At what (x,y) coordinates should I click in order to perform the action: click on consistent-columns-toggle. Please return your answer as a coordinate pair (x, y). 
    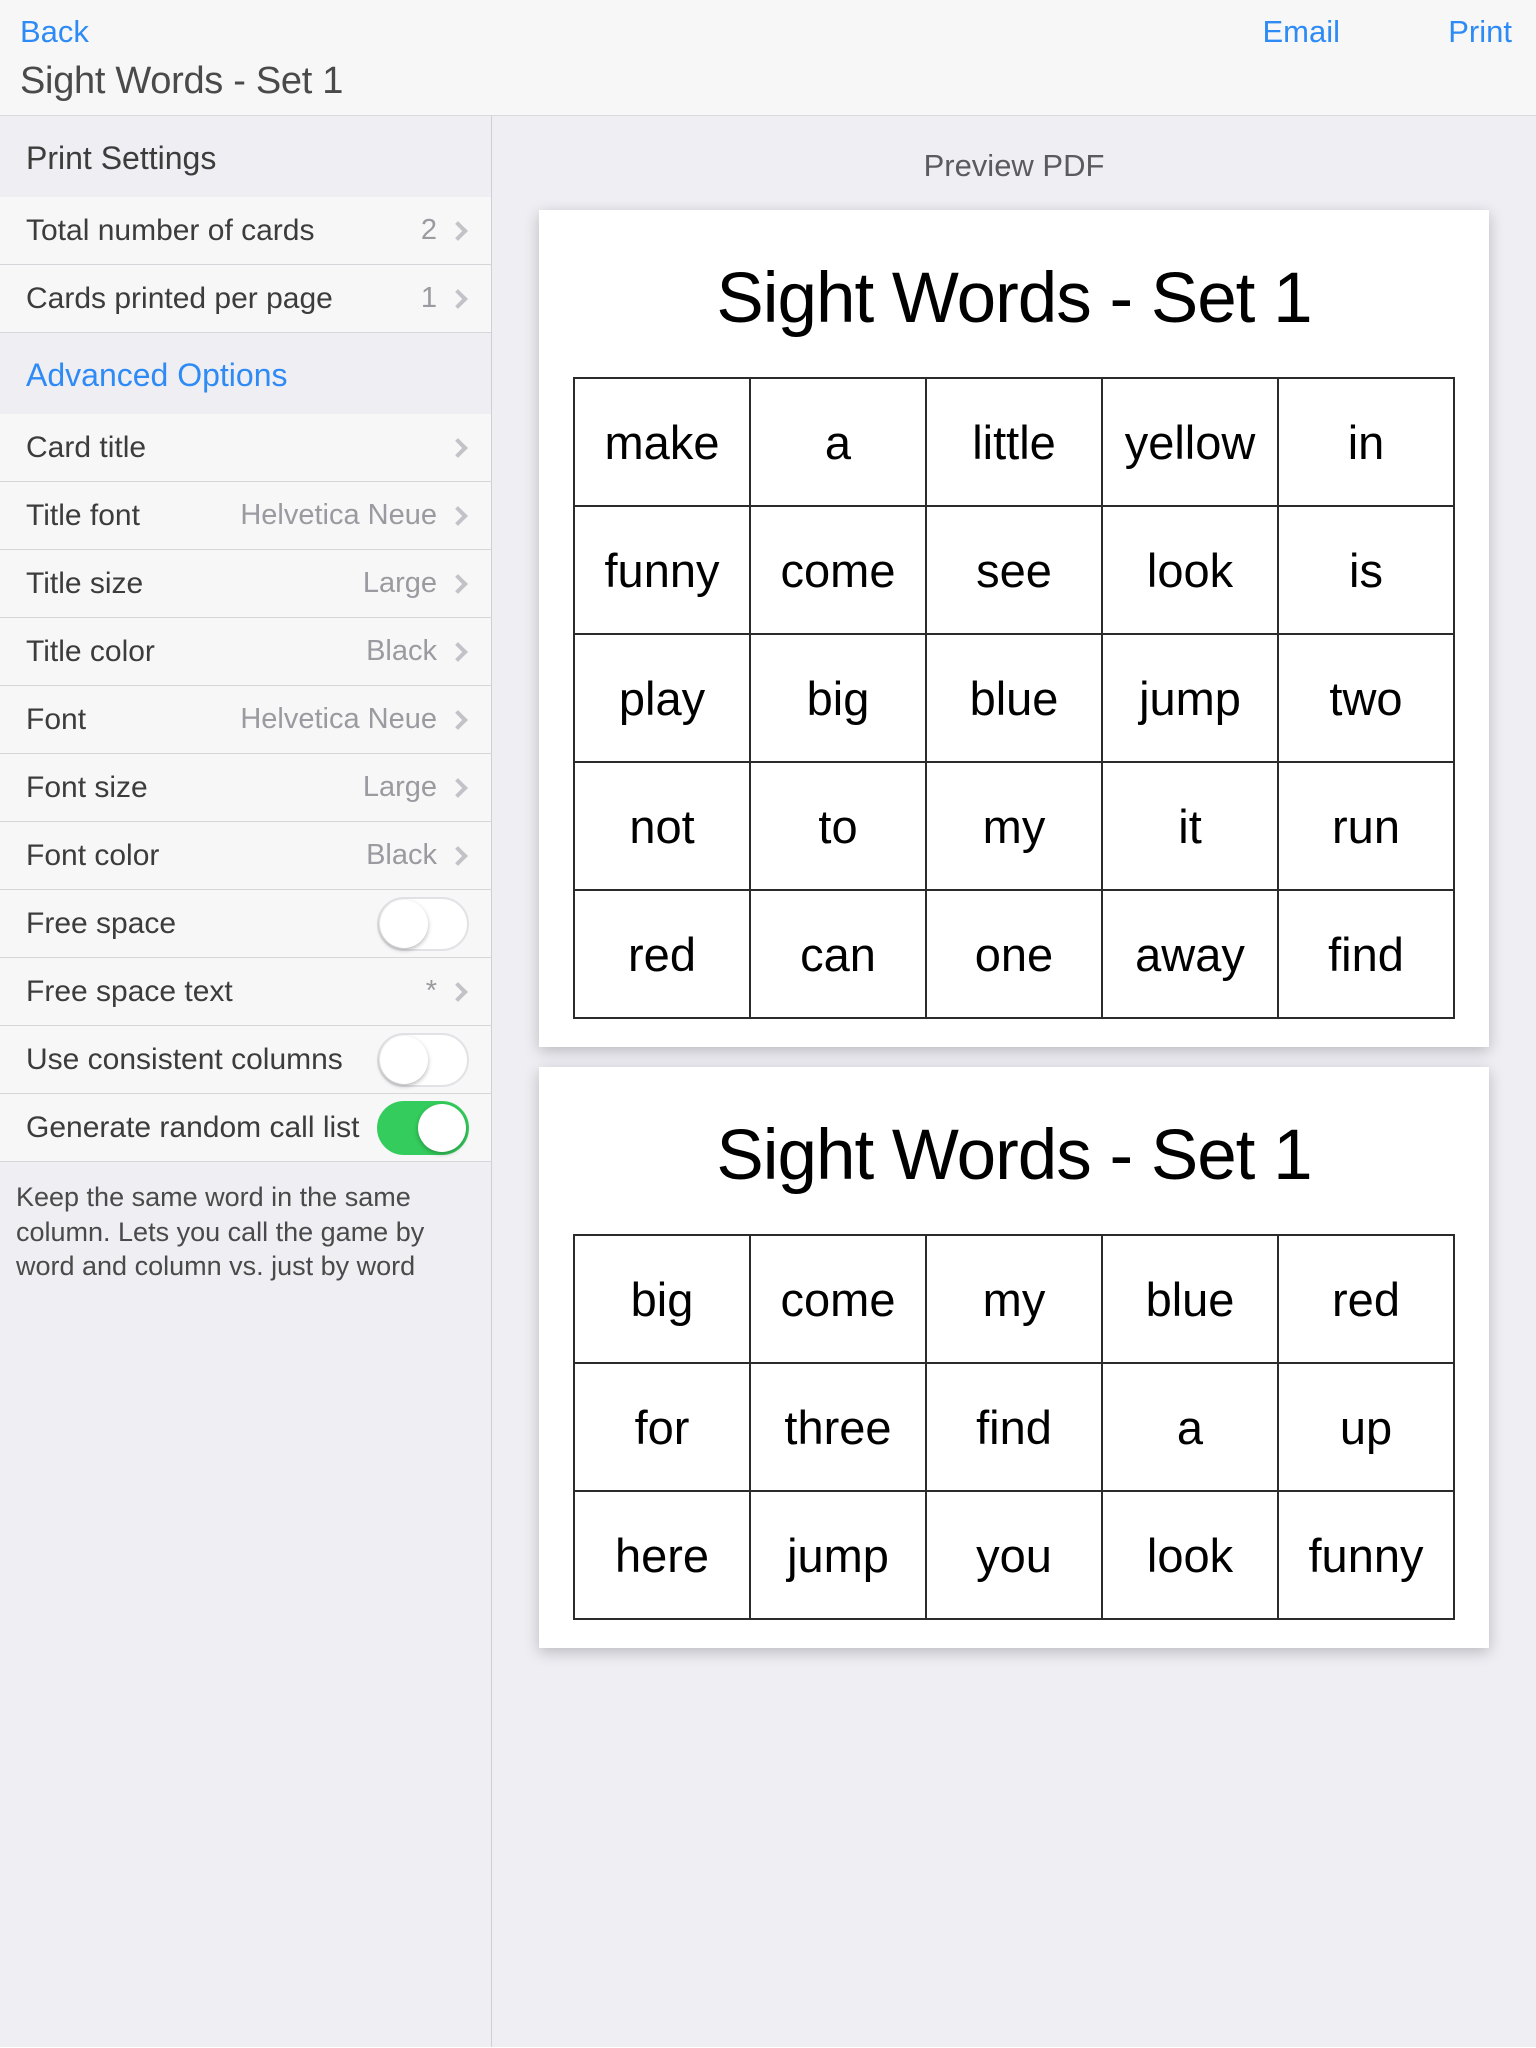
    Looking at the image, I should click on (423, 1059).